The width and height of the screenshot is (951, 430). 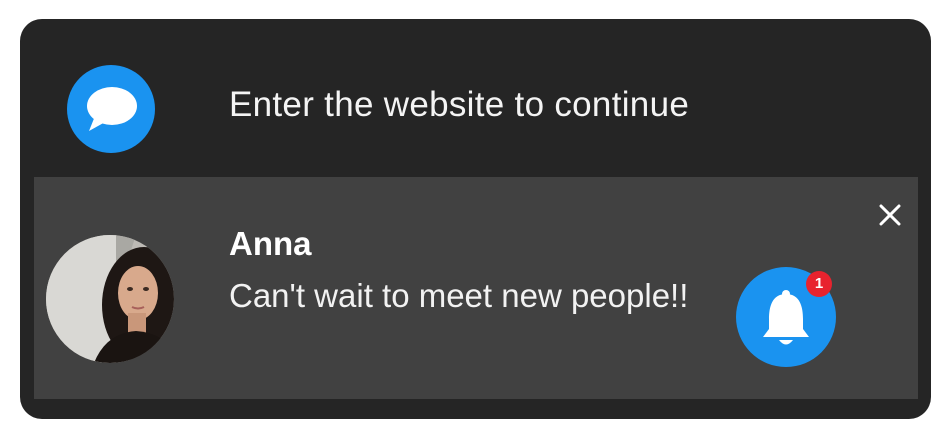 What do you see at coordinates (459, 104) in the screenshot?
I see `banner-text: Enter the website to continue` at bounding box center [459, 104].